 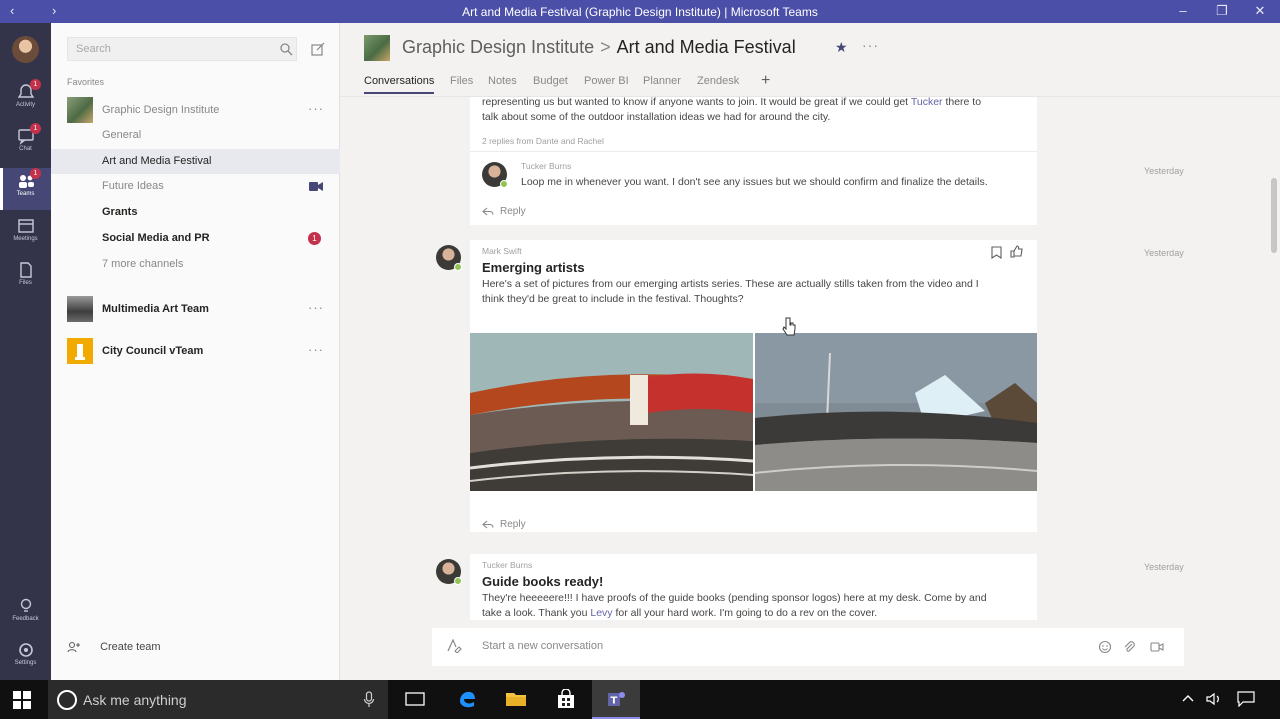 What do you see at coordinates (513, 524) in the screenshot?
I see `reply-label: Reply` at bounding box center [513, 524].